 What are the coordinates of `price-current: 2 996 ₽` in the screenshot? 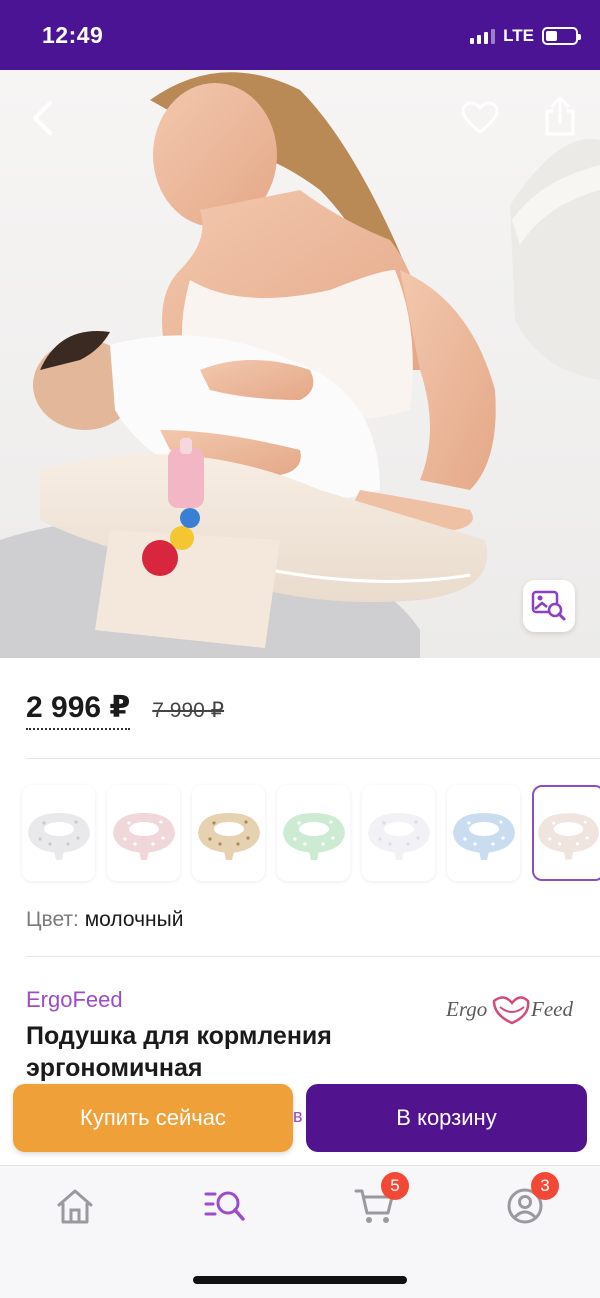 It's located at (78, 710).